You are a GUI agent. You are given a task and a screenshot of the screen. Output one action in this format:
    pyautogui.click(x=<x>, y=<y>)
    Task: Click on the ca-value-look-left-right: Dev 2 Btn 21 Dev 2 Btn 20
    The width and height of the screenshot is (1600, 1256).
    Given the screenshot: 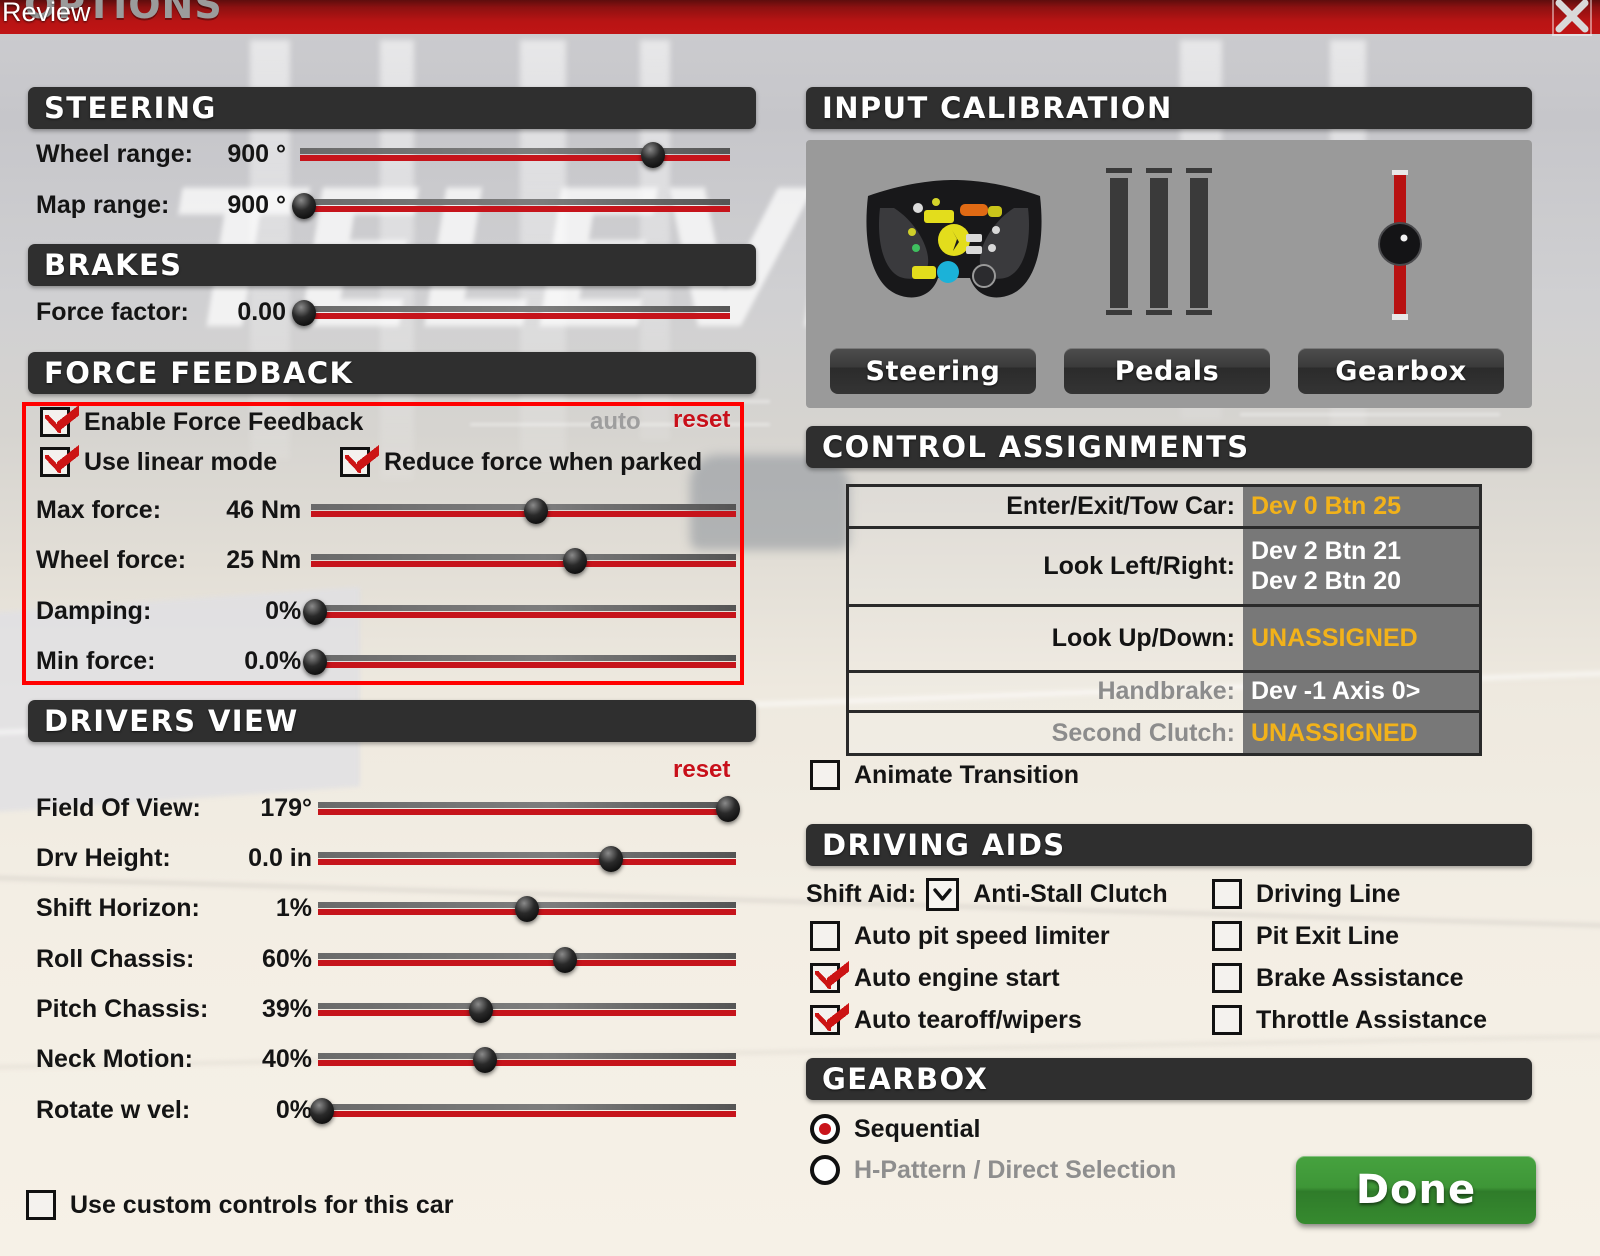 What is the action you would take?
    pyautogui.click(x=1361, y=566)
    